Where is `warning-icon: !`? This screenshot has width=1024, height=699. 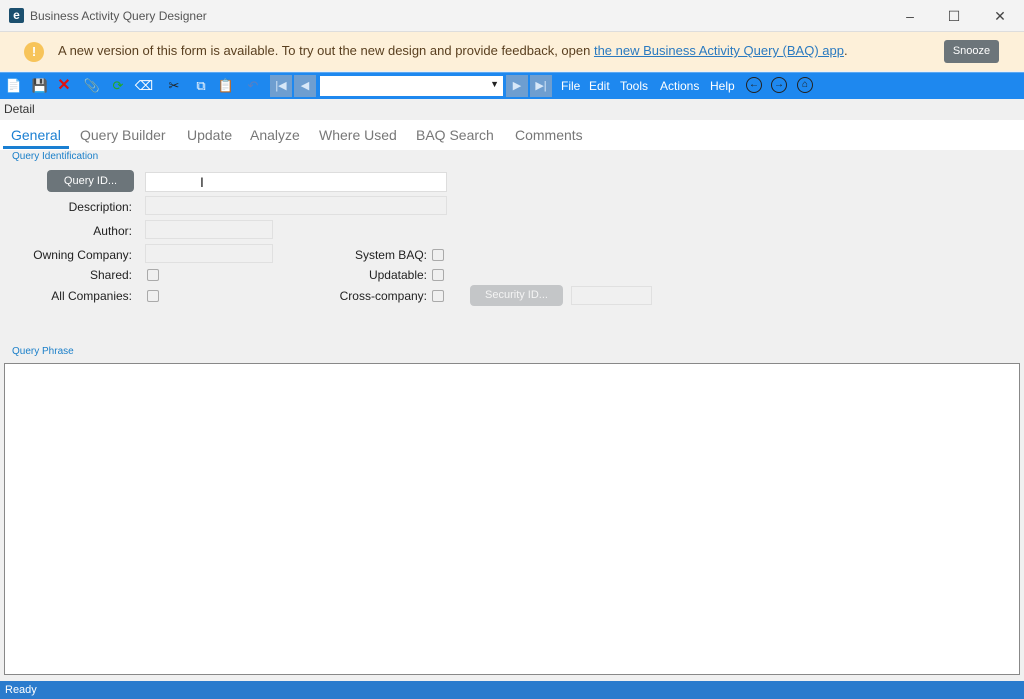
warning-icon: ! is located at coordinates (34, 52).